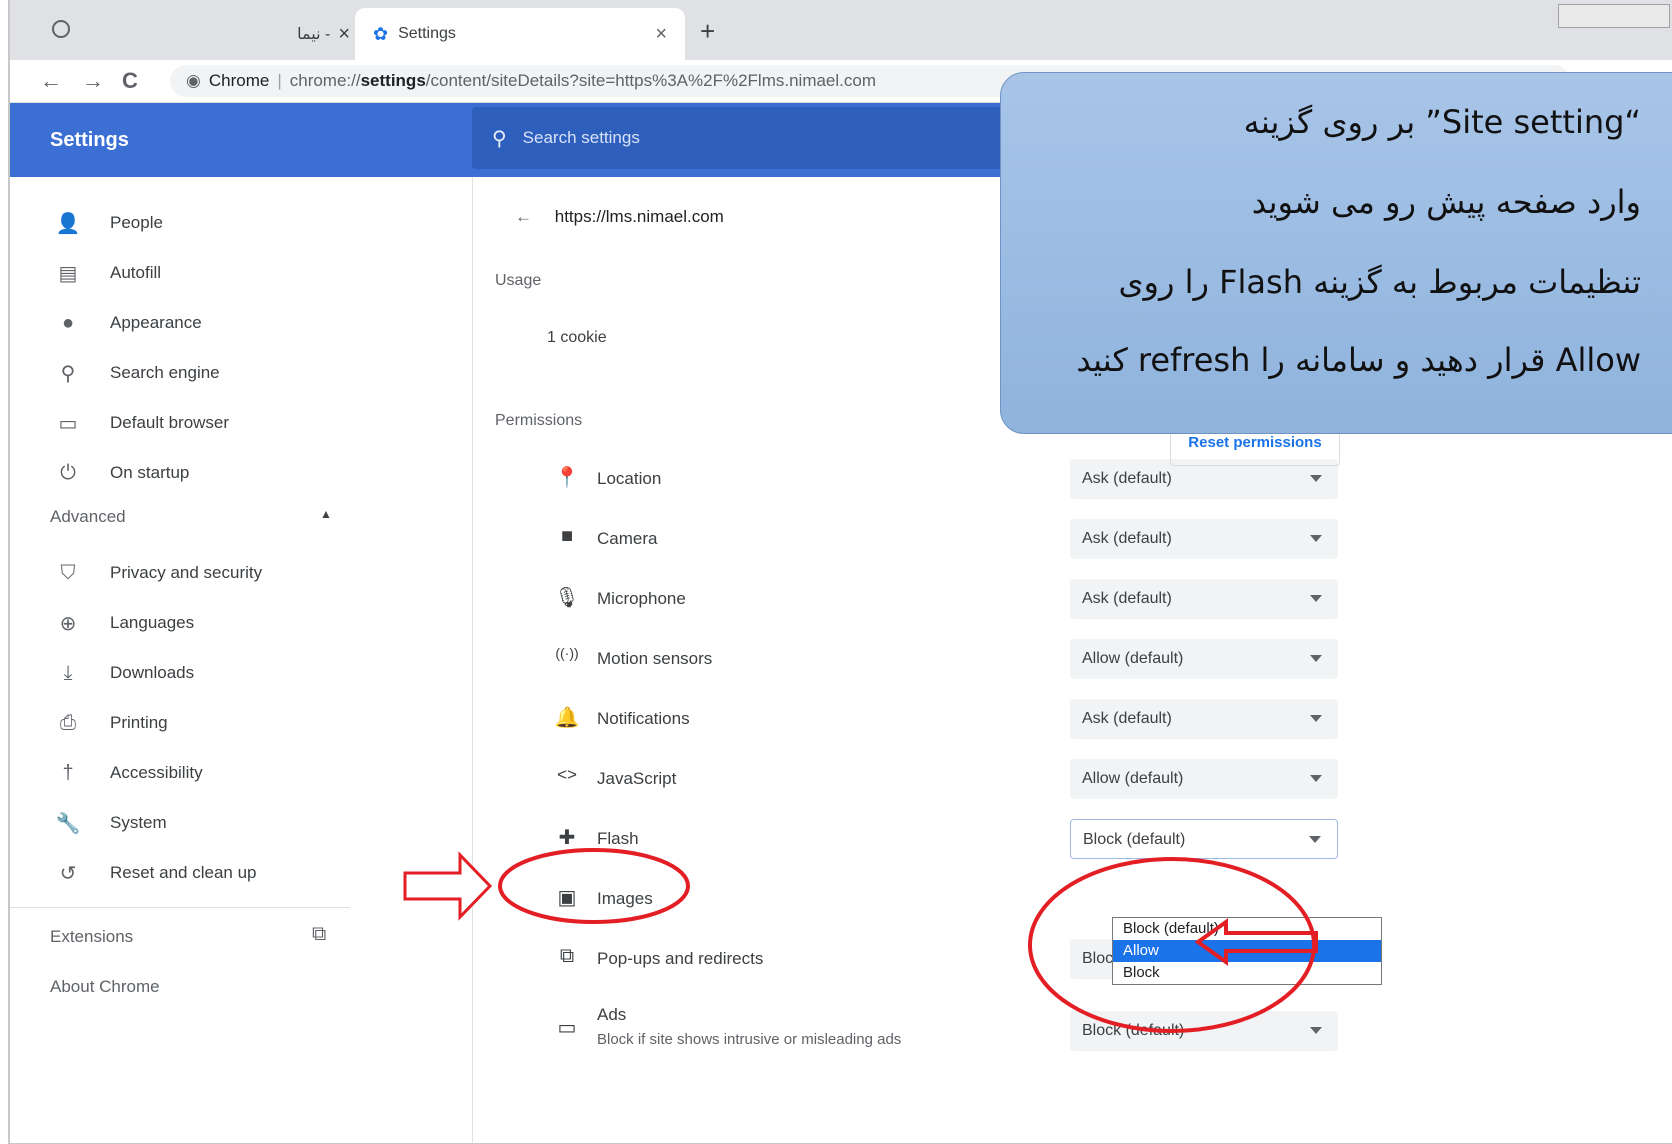  I want to click on printer-icon: ⎙, so click(68, 722).